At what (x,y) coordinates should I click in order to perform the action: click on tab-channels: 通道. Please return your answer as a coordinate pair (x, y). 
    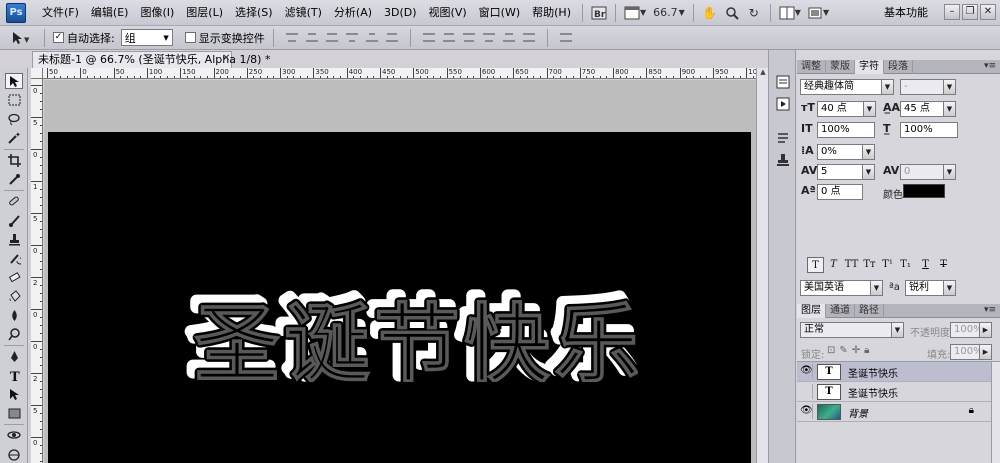
    Looking at the image, I should click on (840, 311).